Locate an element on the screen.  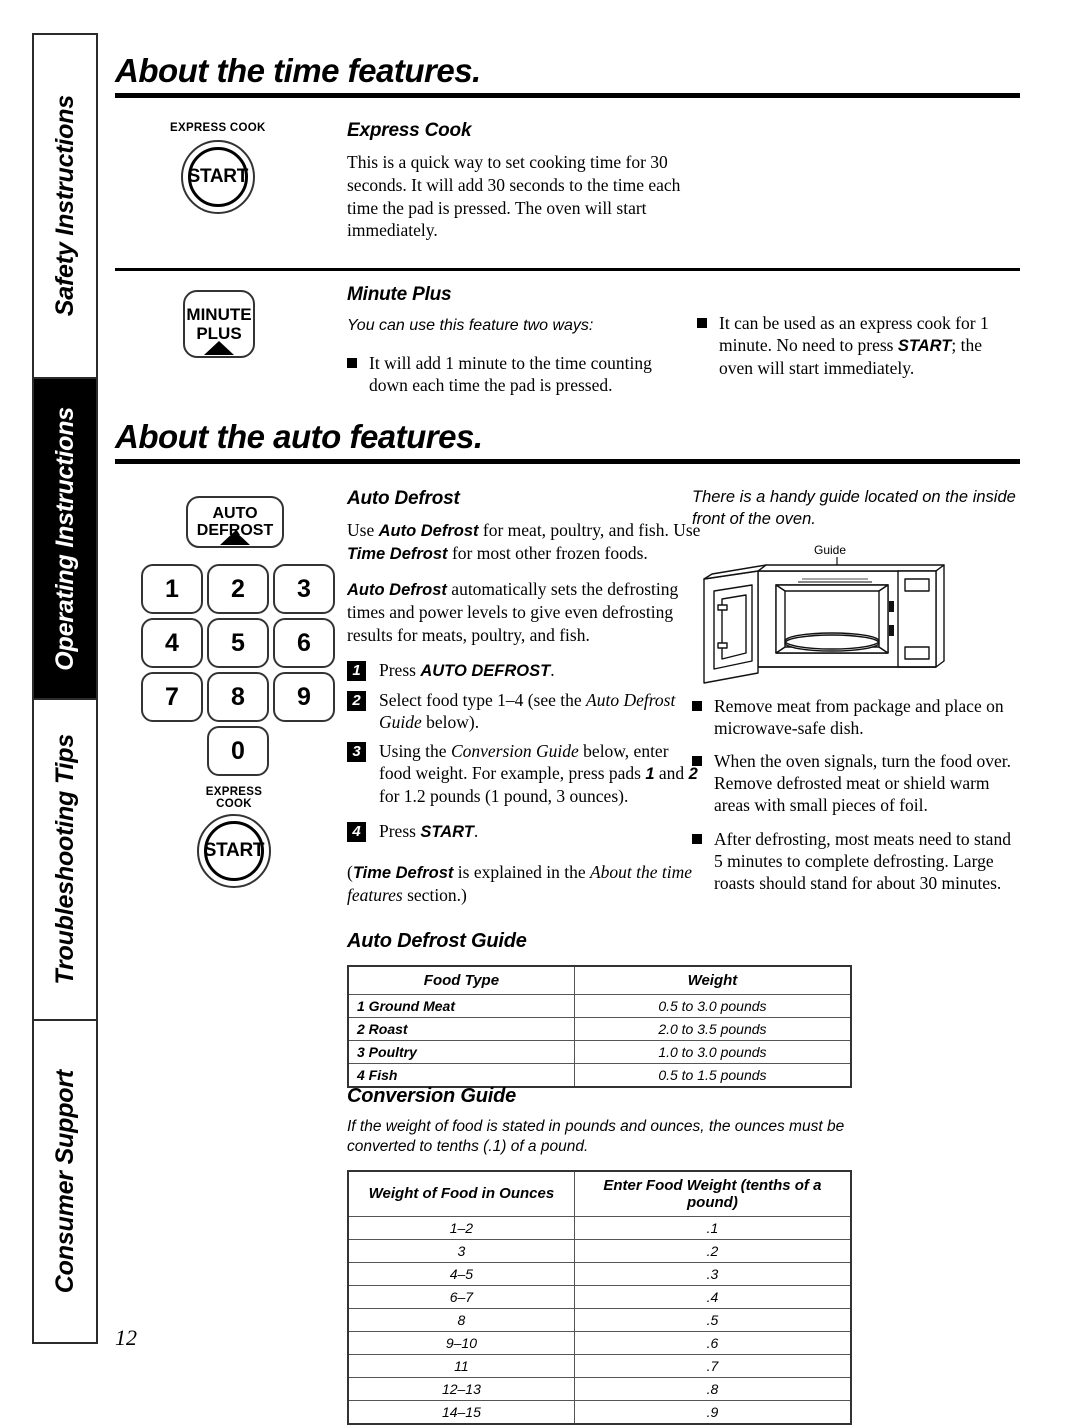
step-4: 4 Press START. is located at coordinates (524, 831).